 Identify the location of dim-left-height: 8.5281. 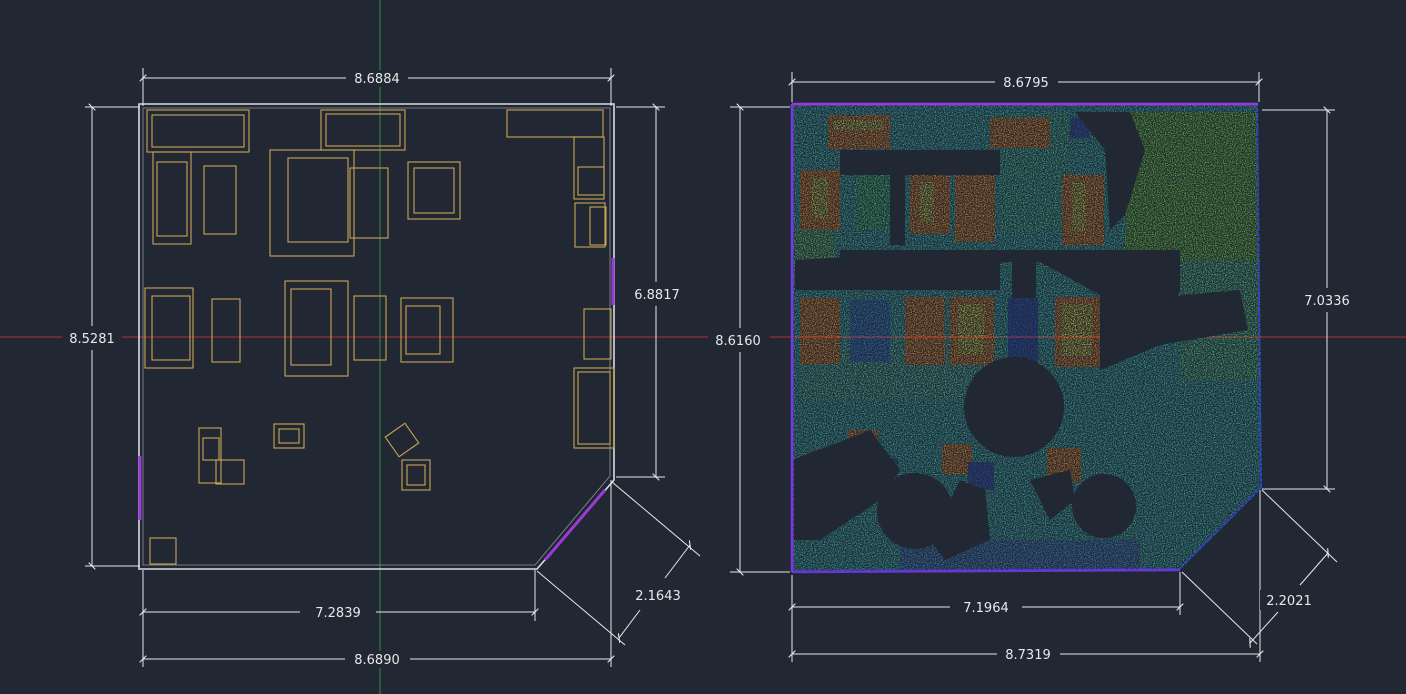
(92, 339).